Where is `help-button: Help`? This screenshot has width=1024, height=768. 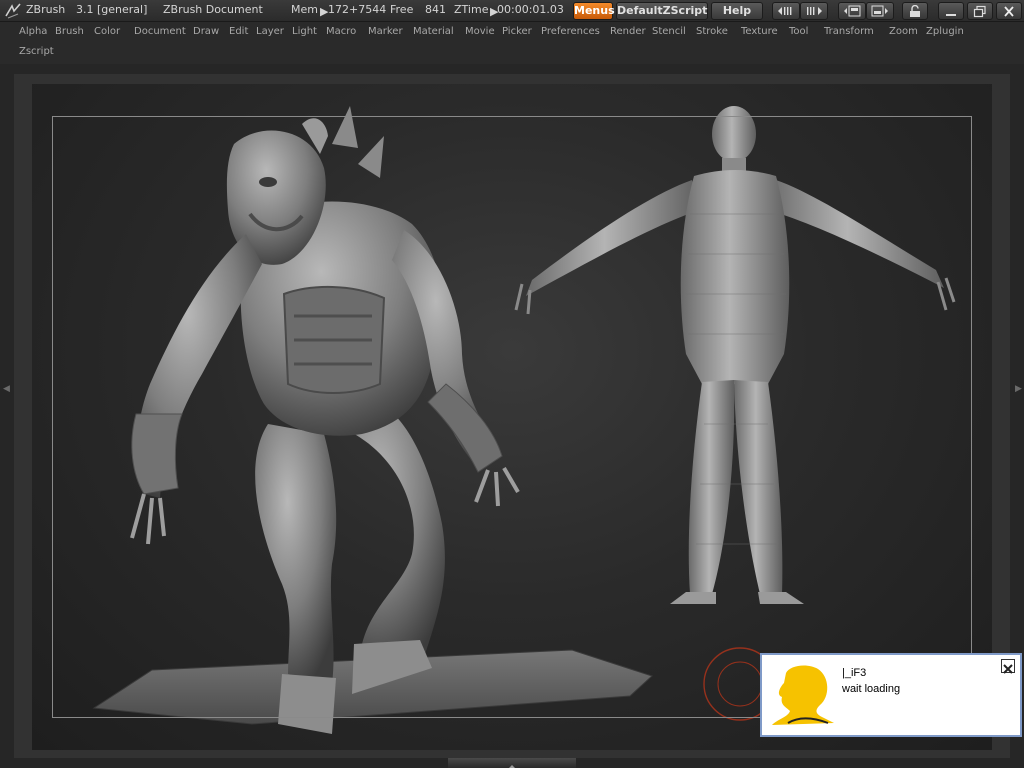 help-button: Help is located at coordinates (737, 11).